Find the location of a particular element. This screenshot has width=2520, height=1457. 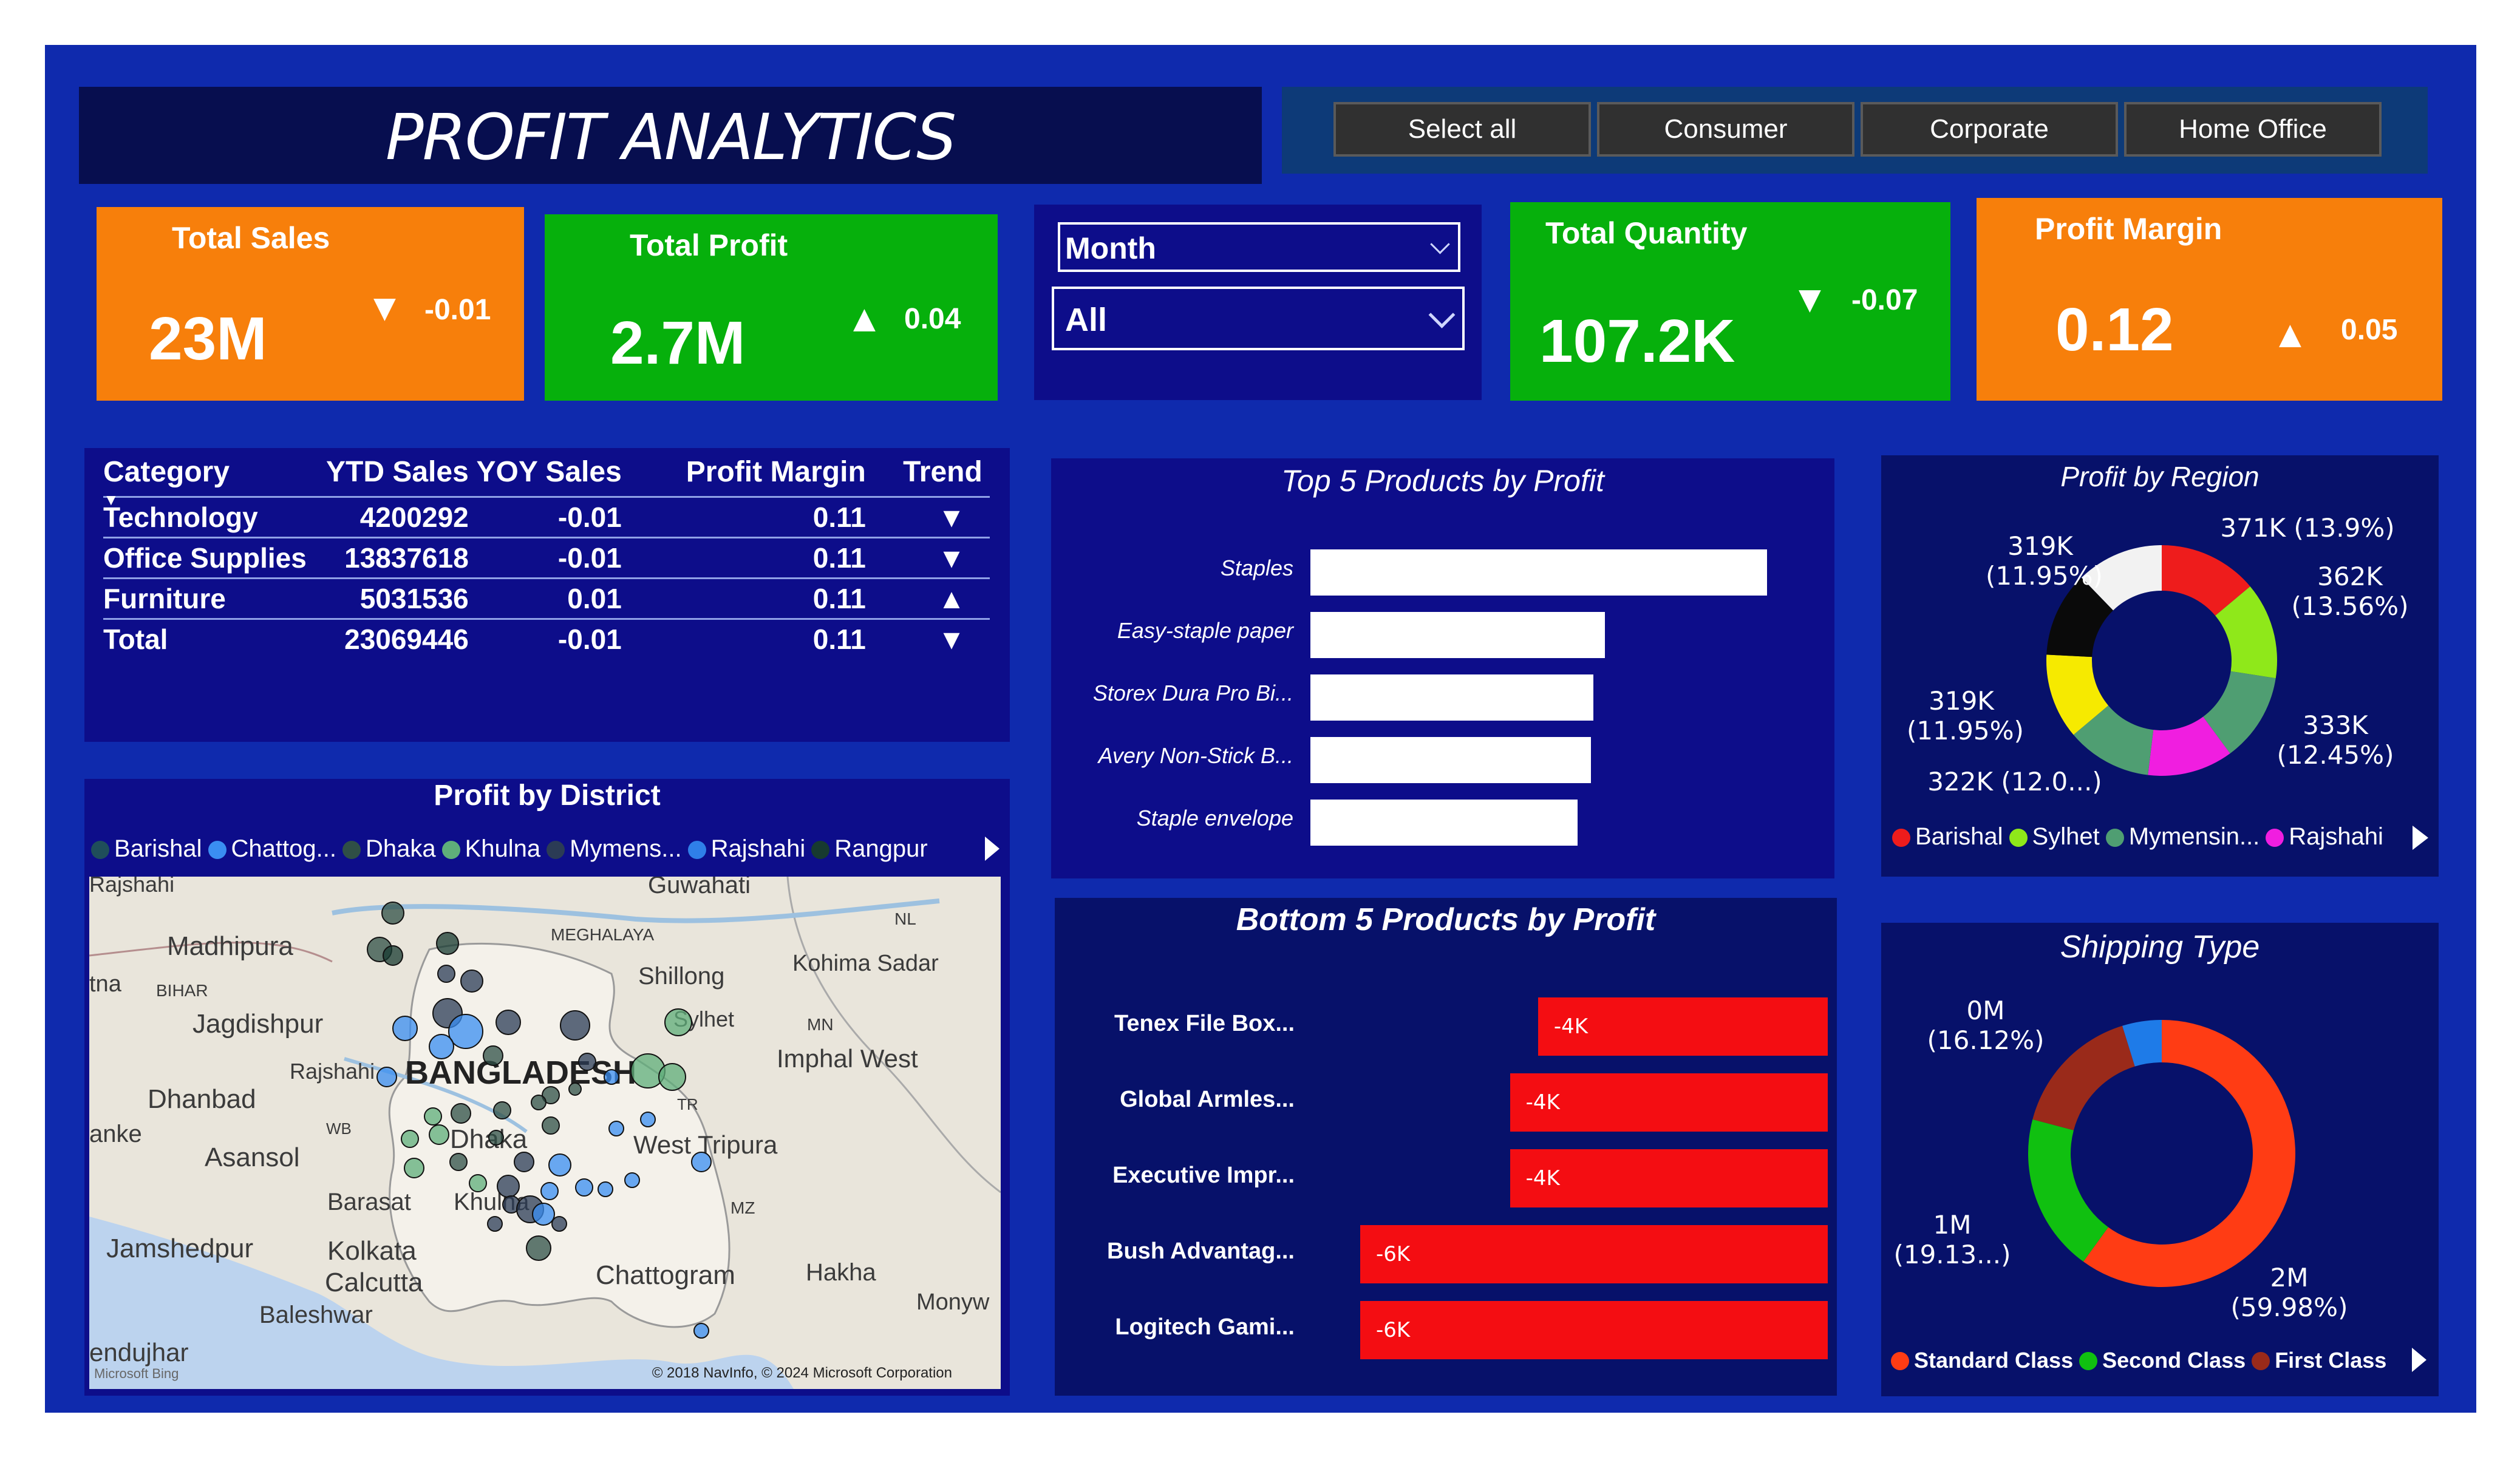

header-profit-margin: Profit Margin is located at coordinates (751, 476).